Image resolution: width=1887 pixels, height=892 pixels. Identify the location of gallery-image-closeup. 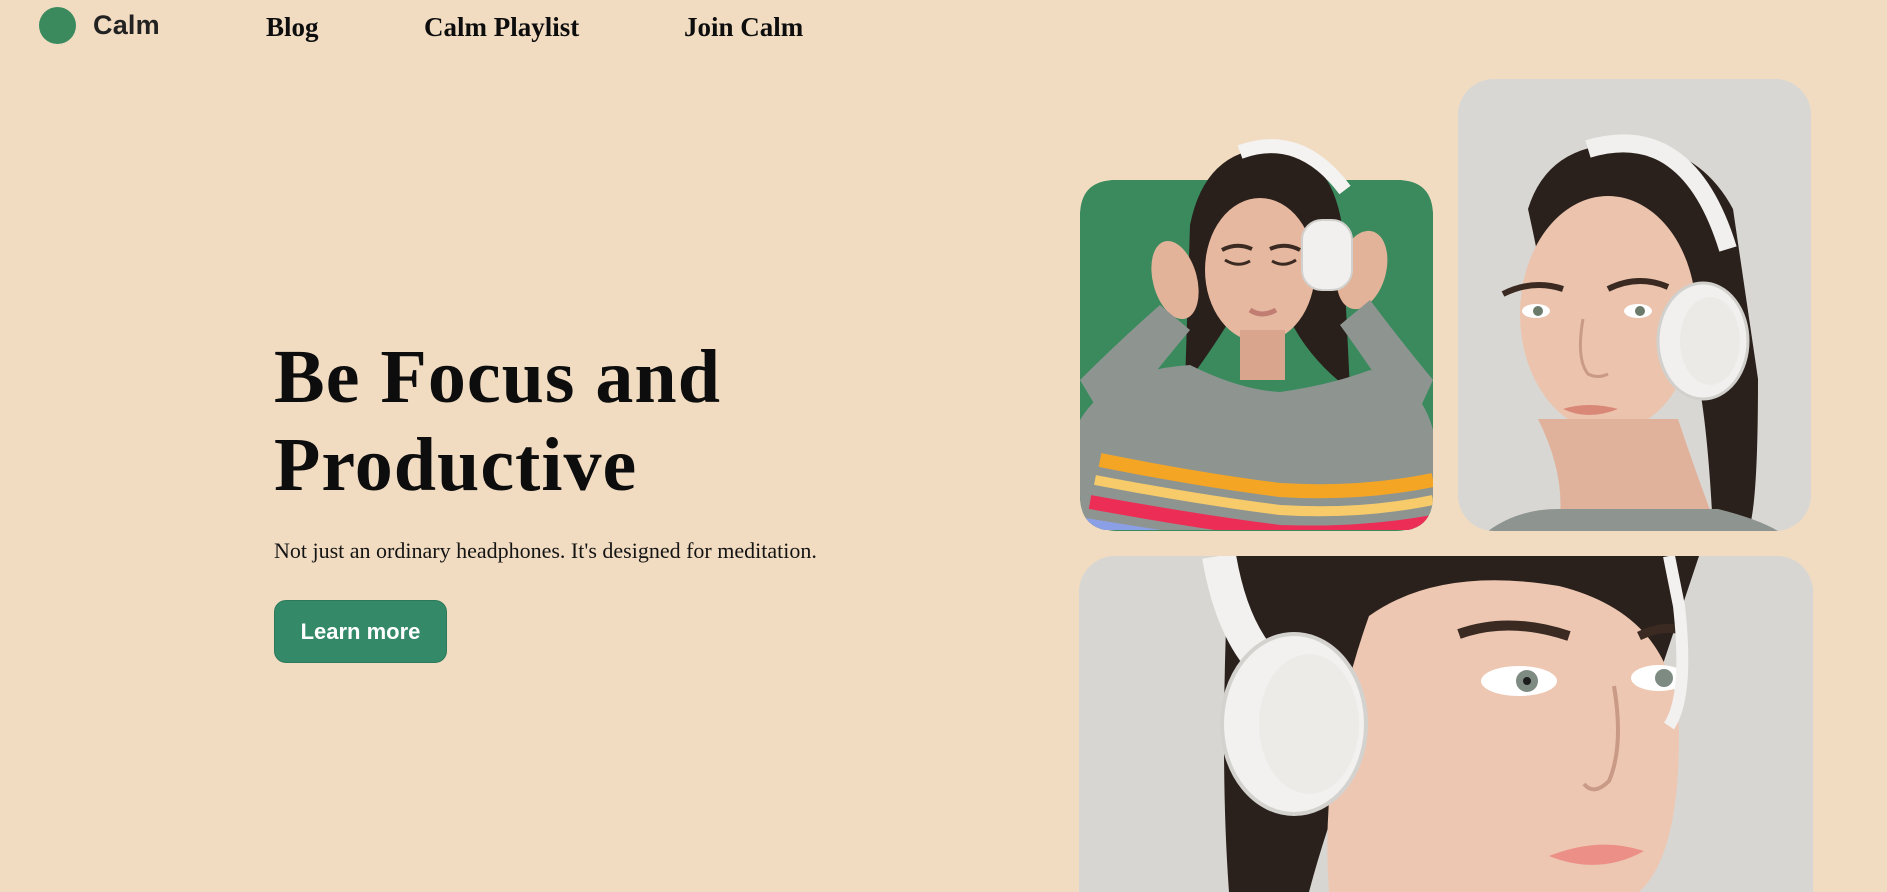
(1446, 724).